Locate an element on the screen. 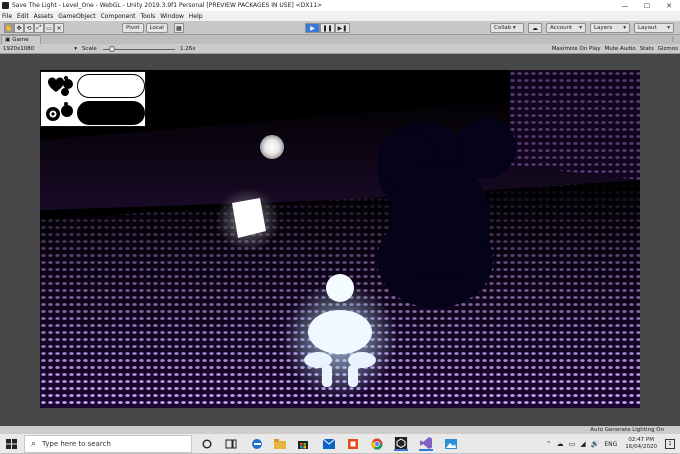 Image resolution: width=680 pixels, height=454 pixels. pivot-button: Pivot is located at coordinates (133, 28).